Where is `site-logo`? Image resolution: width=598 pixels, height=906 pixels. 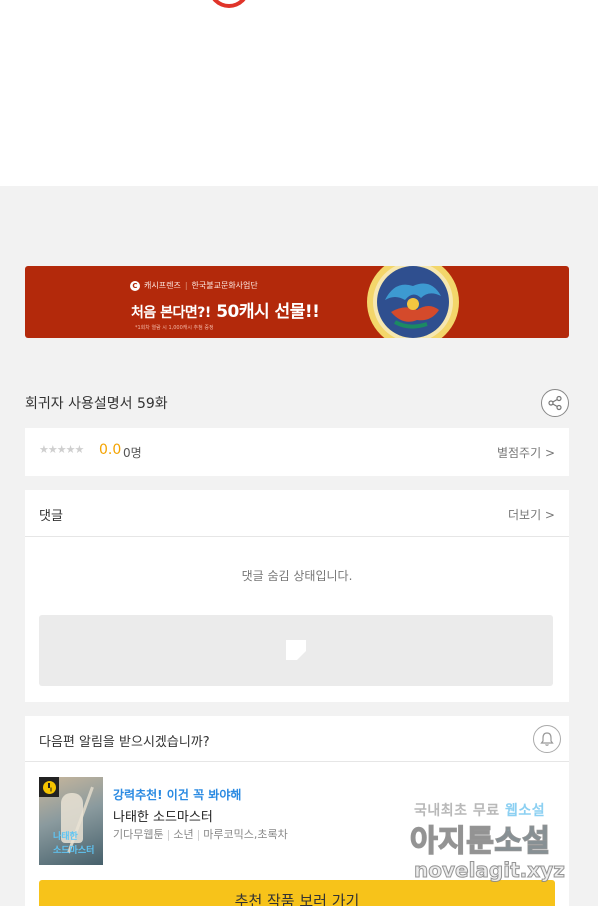 site-logo is located at coordinates (308, 5).